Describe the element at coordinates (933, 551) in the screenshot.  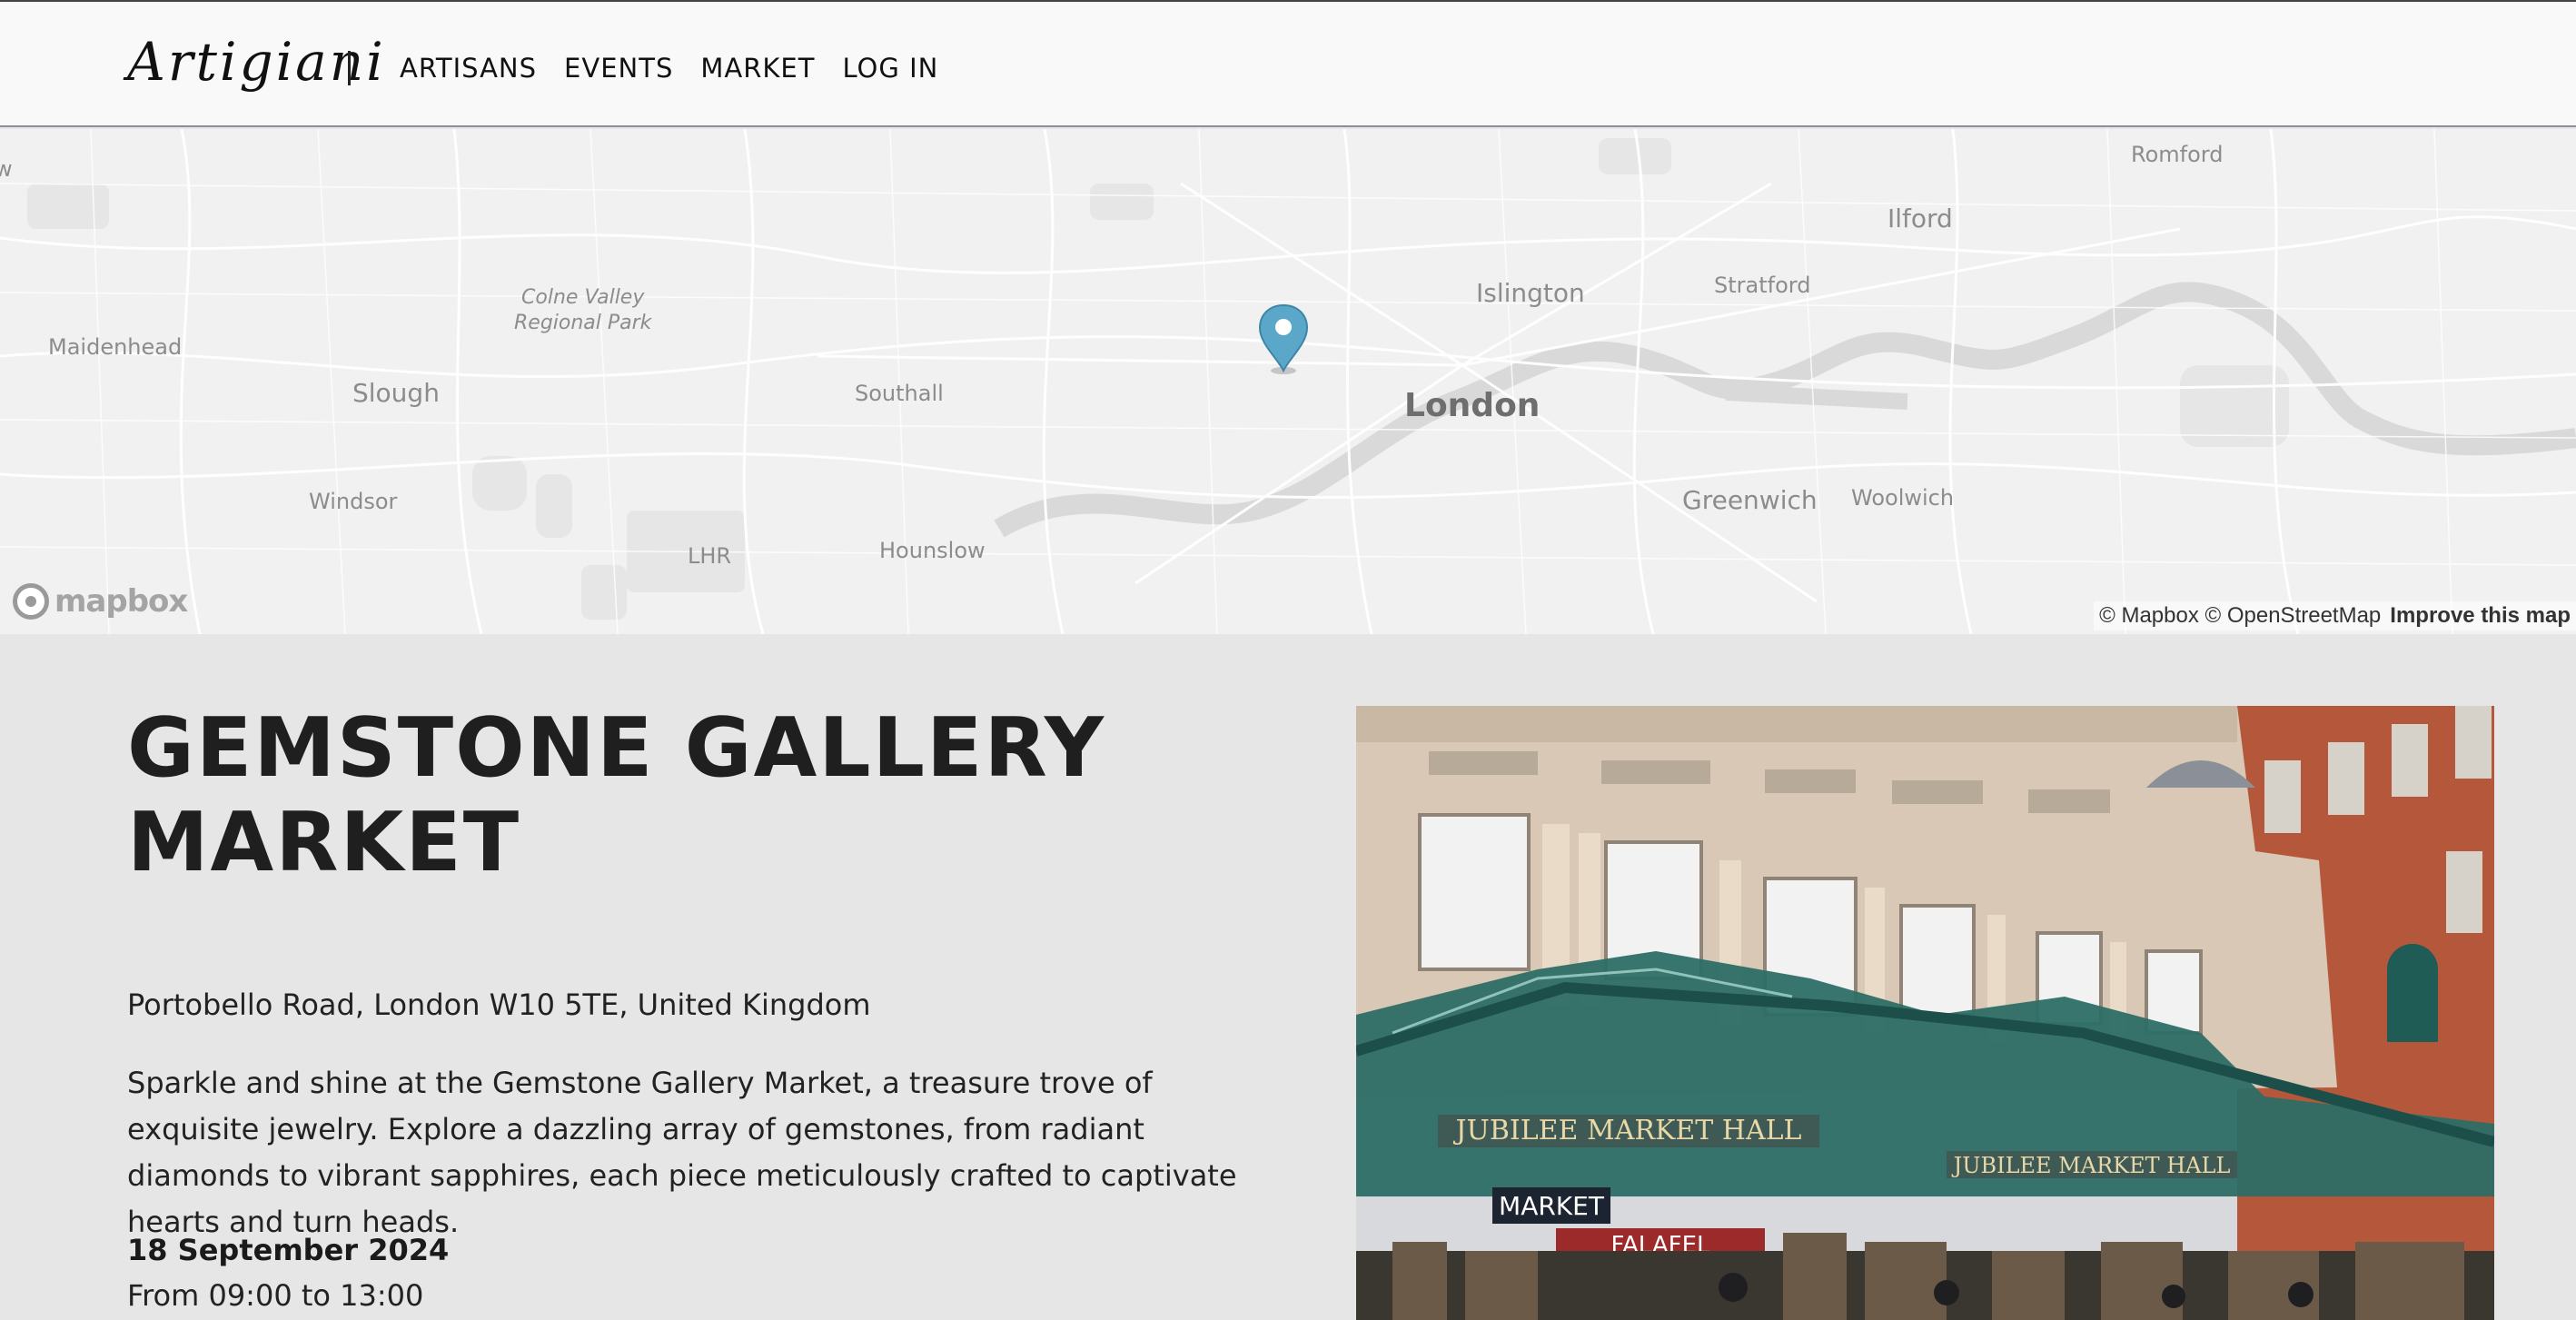
I see `map-label-hounslow: Hounslow` at that location.